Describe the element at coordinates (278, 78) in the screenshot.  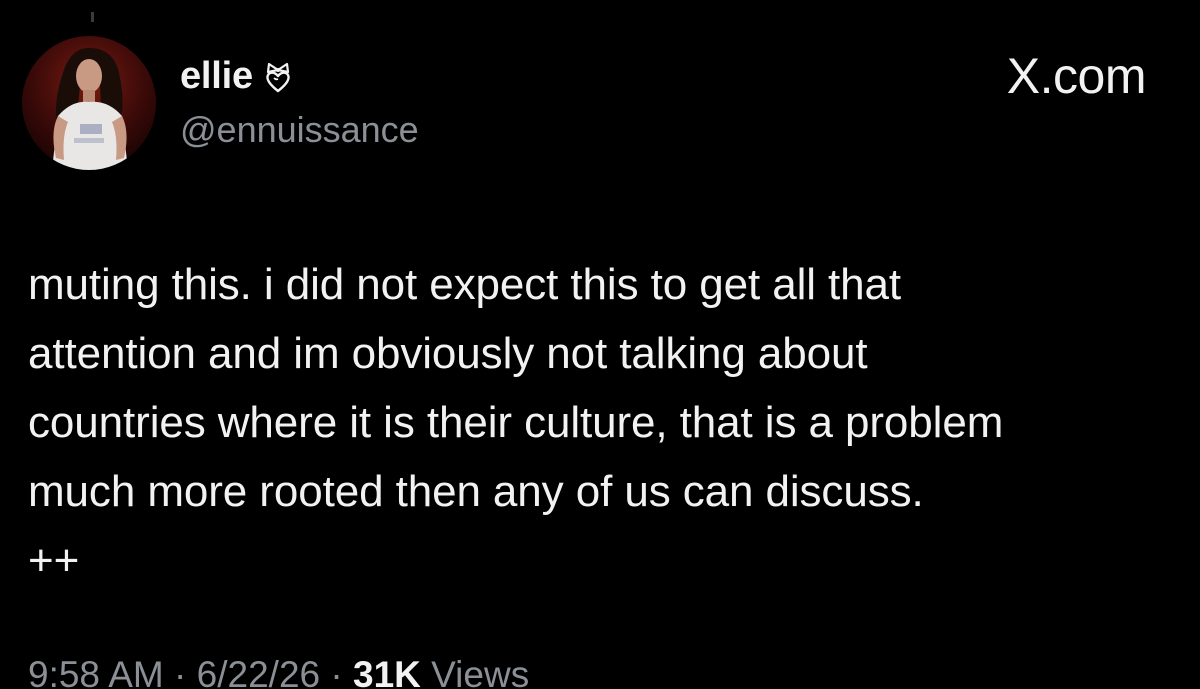
I see `heart-ribbon-icon` at that location.